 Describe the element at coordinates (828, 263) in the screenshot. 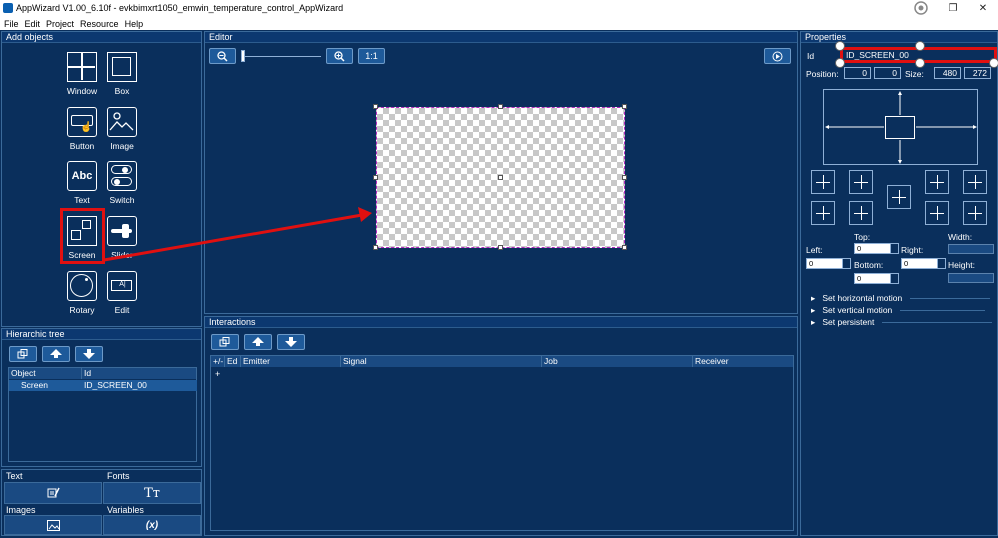

I see `left-spinner: 0` at that location.